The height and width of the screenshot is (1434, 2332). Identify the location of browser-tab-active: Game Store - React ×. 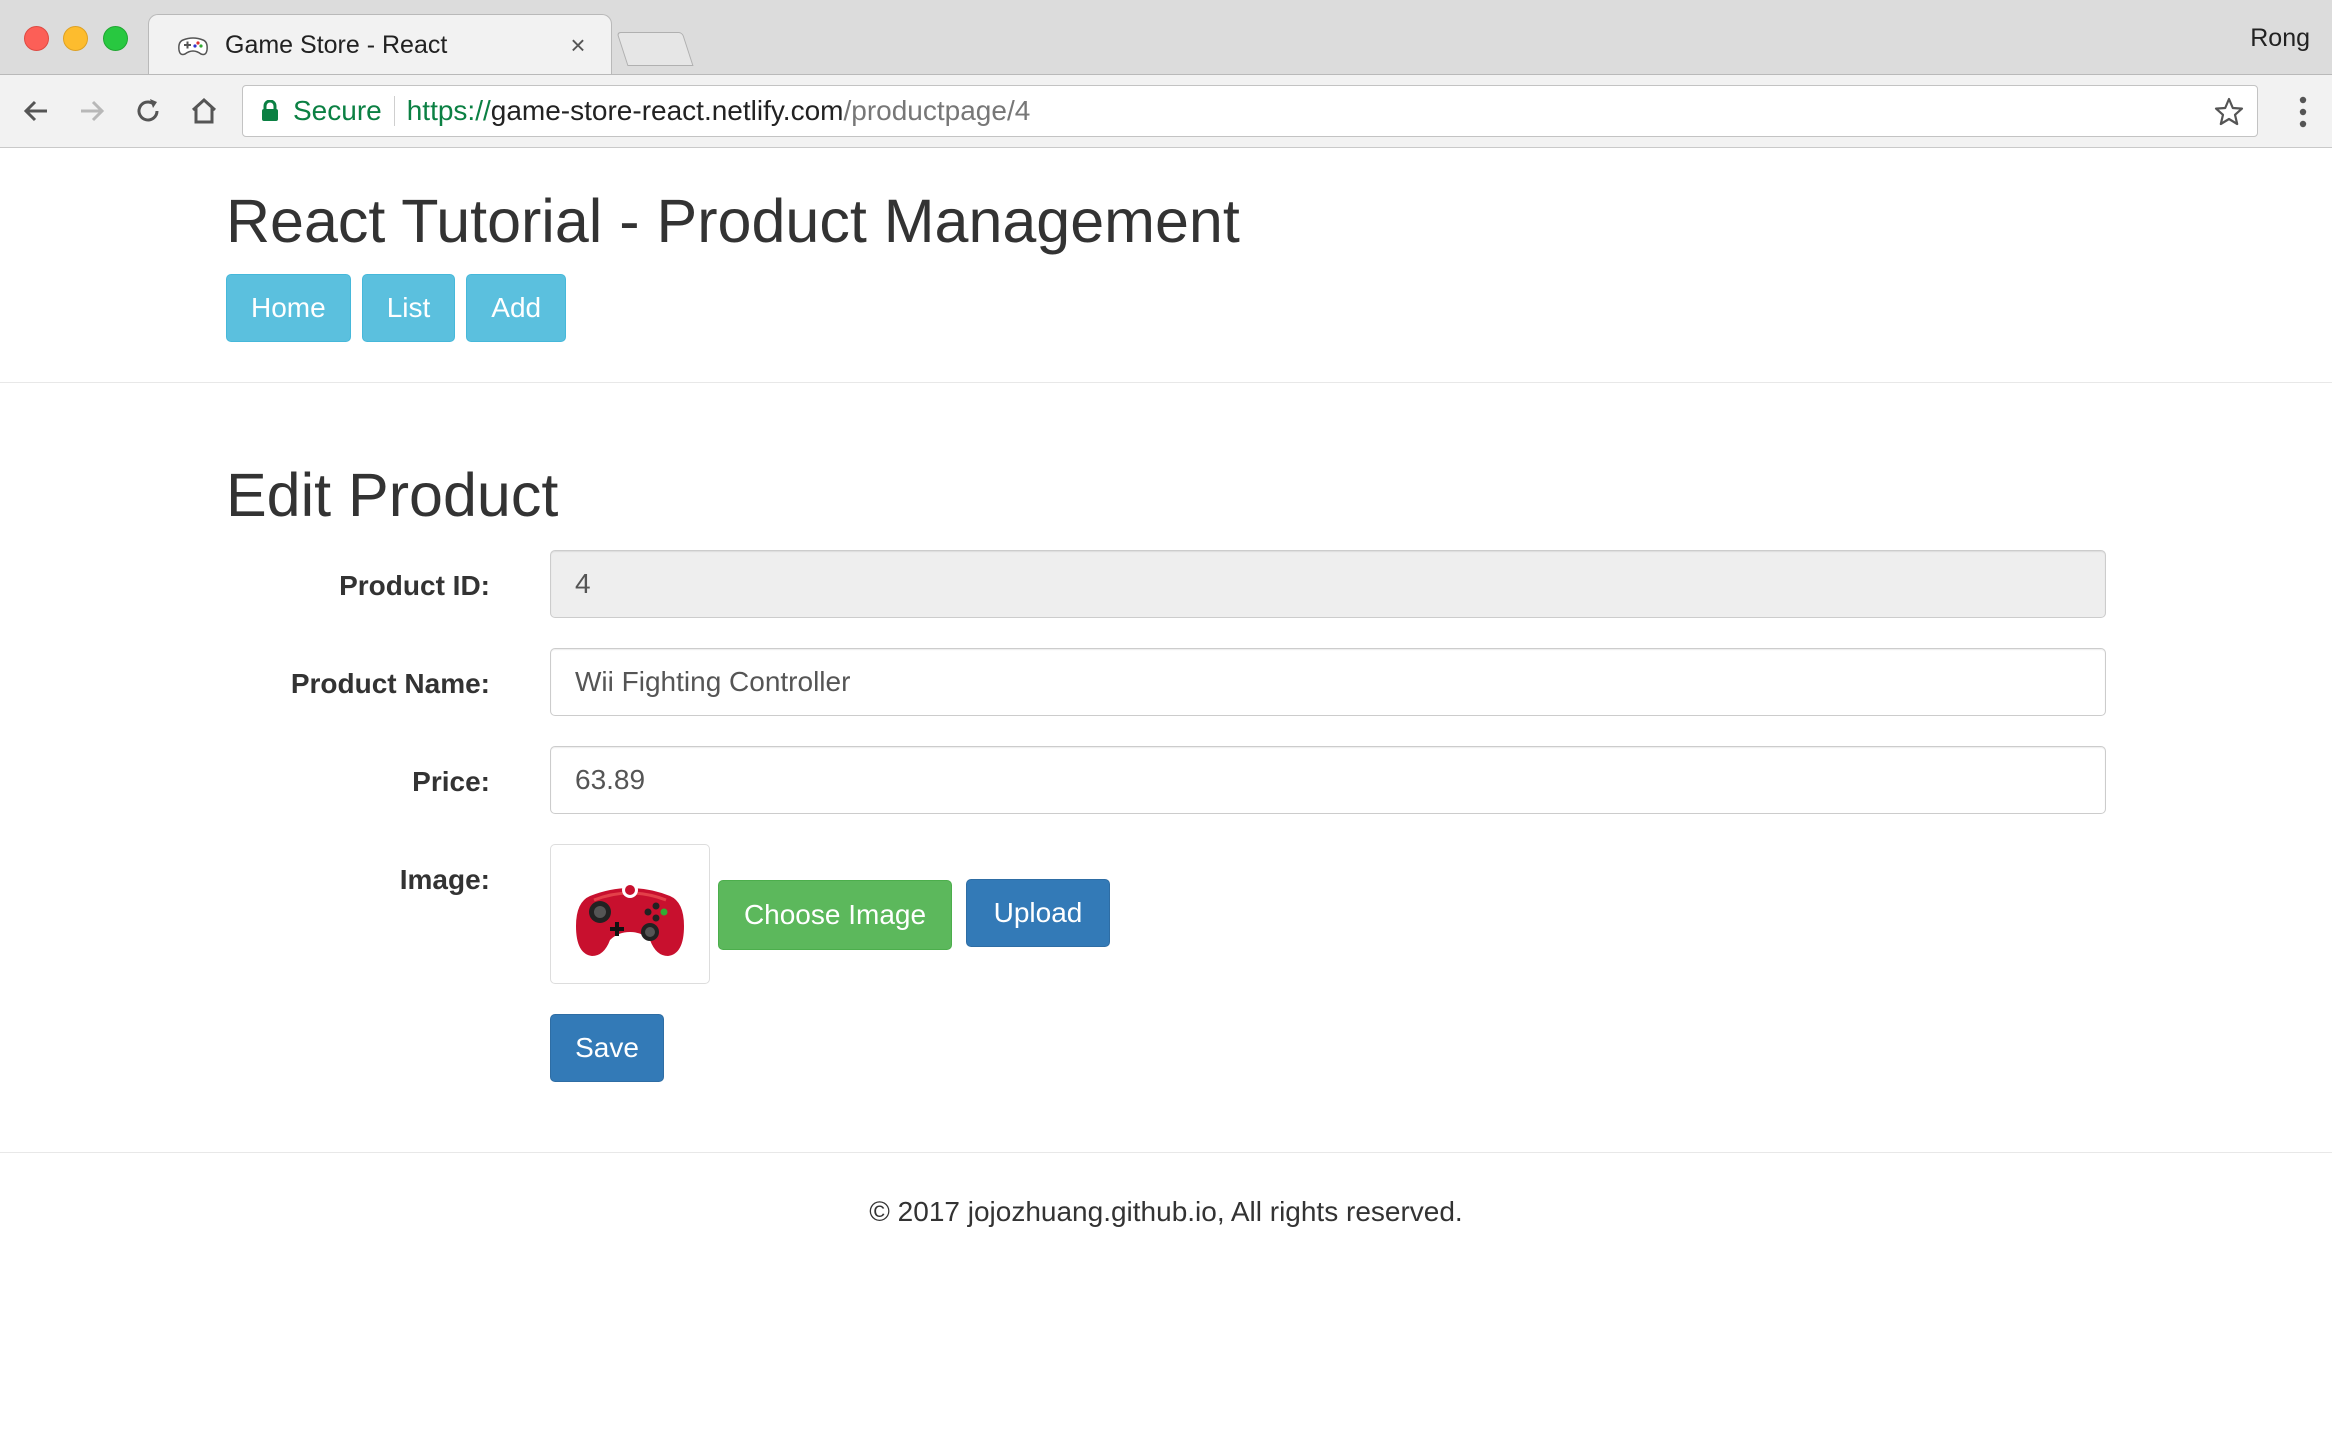
(380, 45).